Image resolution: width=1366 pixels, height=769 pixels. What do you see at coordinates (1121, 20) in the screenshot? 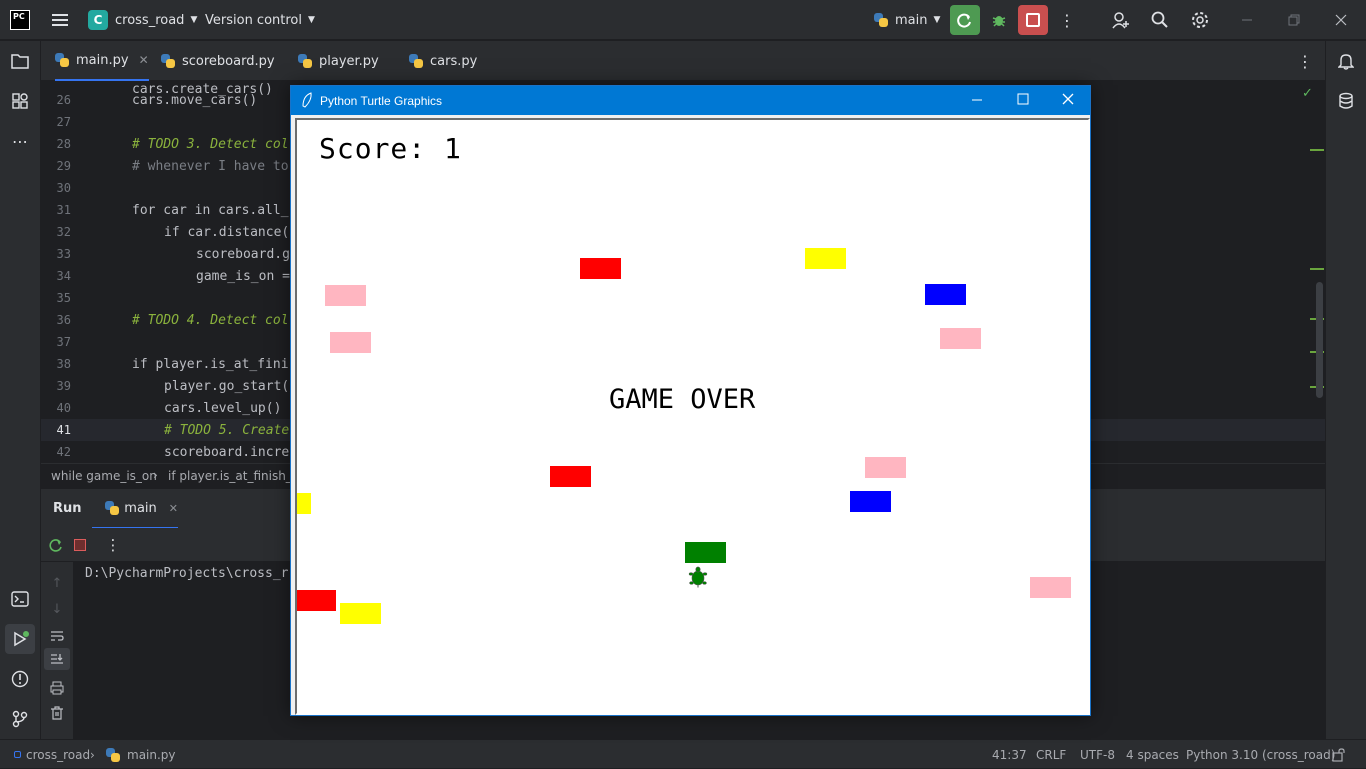
I see `add-user-icon` at bounding box center [1121, 20].